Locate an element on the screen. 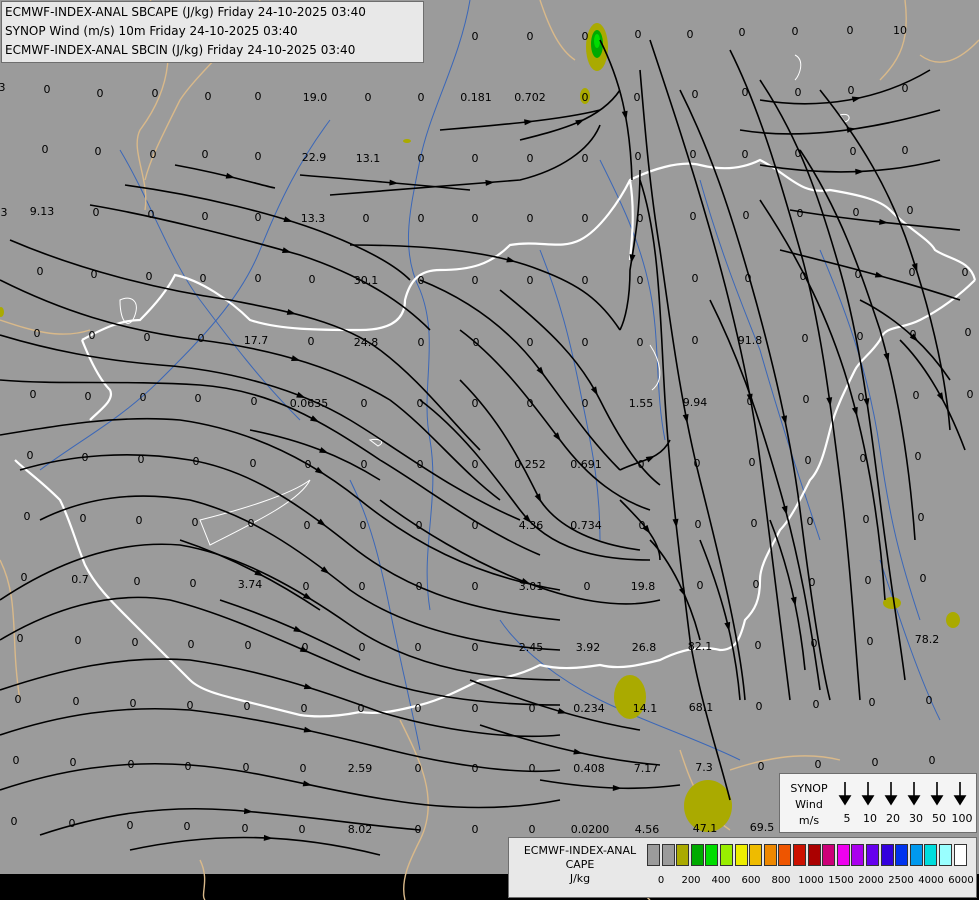  map-value-label: 78.2 is located at coordinates (927, 639).